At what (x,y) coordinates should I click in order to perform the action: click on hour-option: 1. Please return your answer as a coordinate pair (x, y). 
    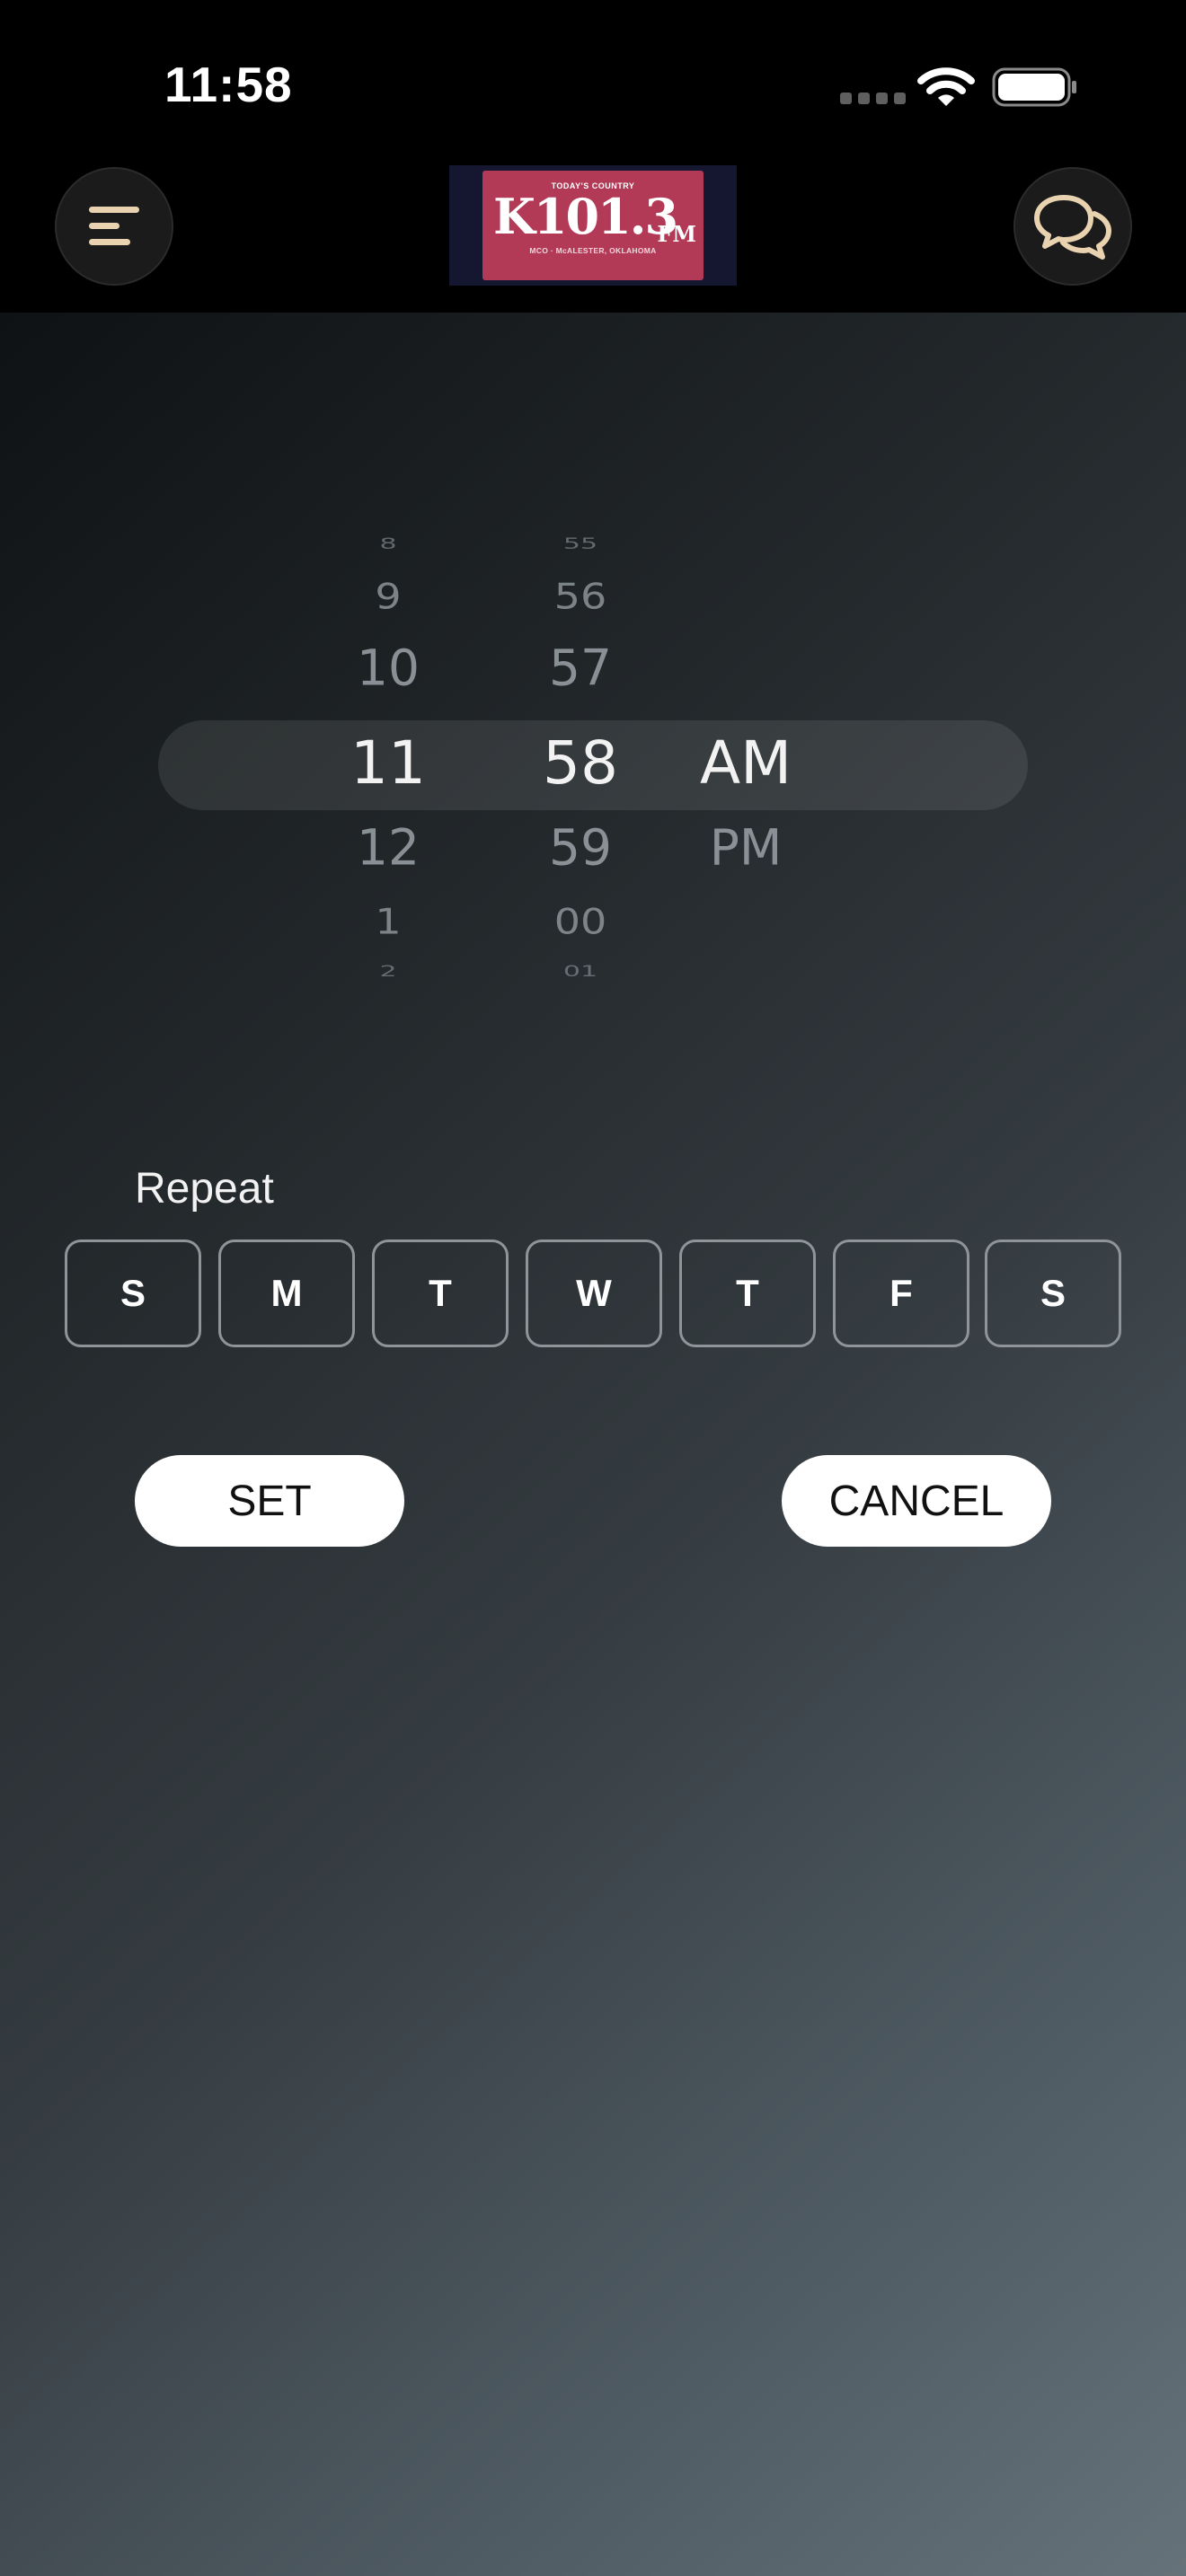
    Looking at the image, I should click on (388, 921).